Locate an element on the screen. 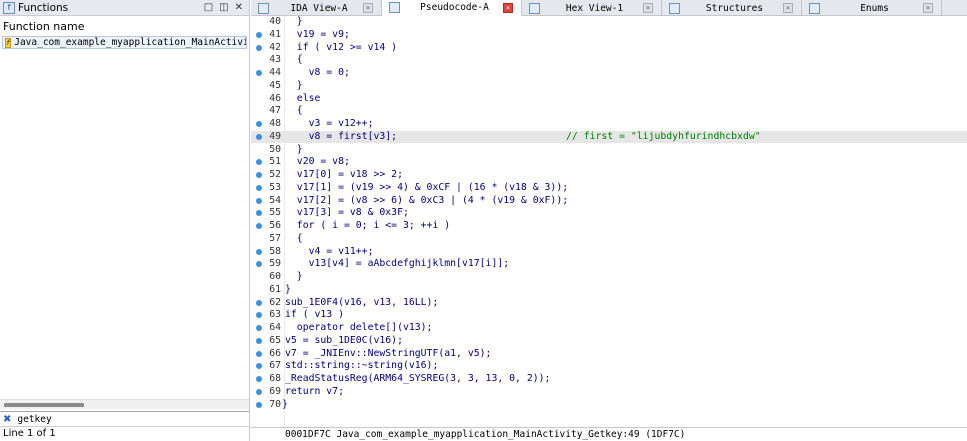 The height and width of the screenshot is (441, 967). line-number: 49 is located at coordinates (275, 136).